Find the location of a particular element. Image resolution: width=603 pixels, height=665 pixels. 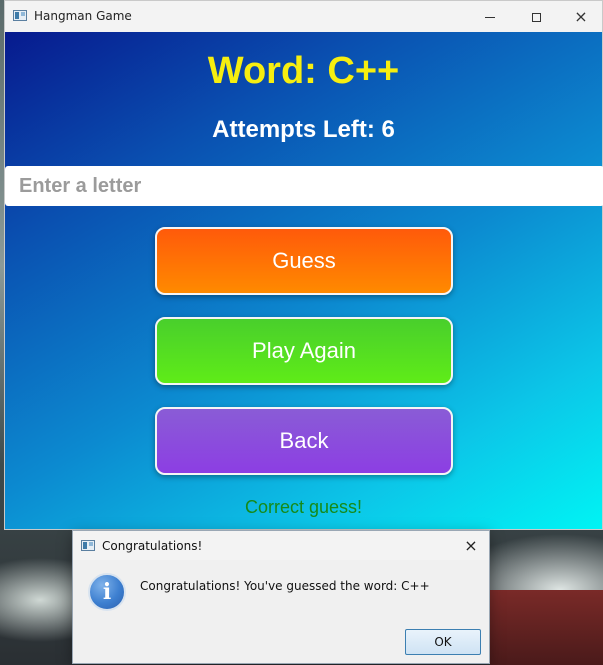

dialog-close-button: × is located at coordinates (471, 546).